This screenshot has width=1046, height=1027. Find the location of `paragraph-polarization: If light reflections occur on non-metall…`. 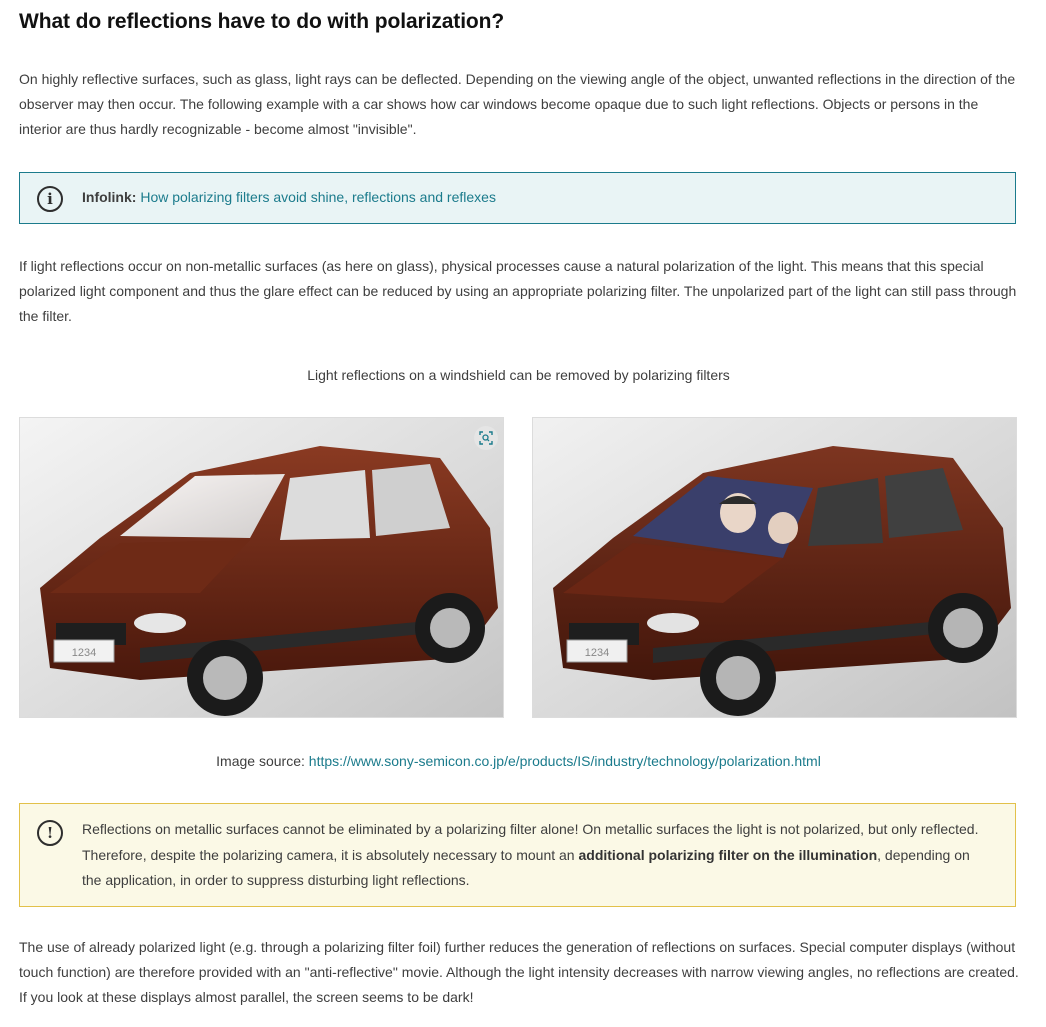

paragraph-polarization: If light reflections occur on non-metall… is located at coordinates (518, 291).